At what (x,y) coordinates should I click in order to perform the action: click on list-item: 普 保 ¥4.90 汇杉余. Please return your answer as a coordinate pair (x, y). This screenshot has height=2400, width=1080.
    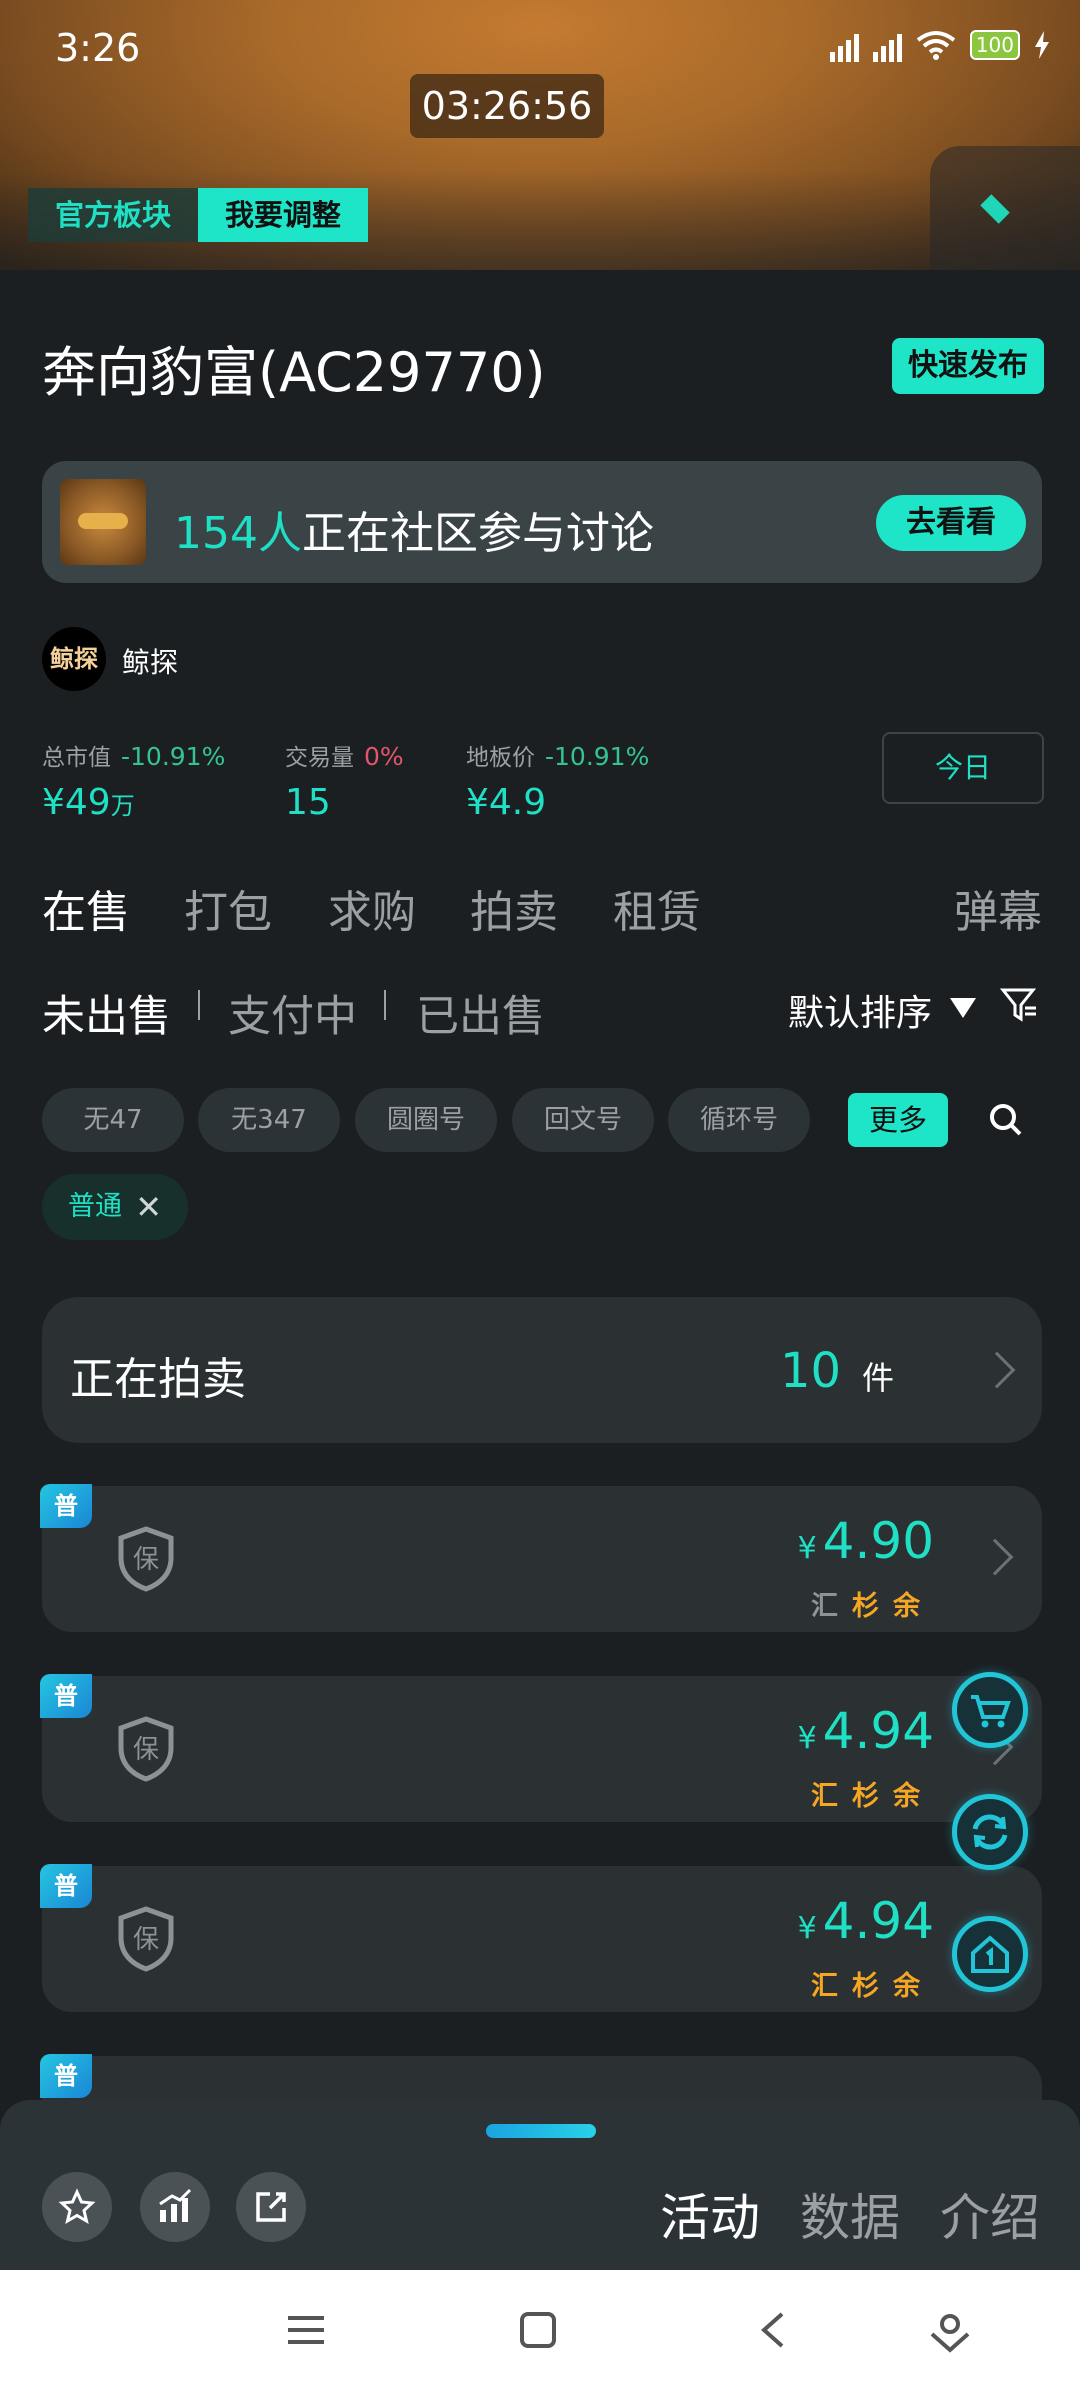
    Looking at the image, I should click on (541, 1558).